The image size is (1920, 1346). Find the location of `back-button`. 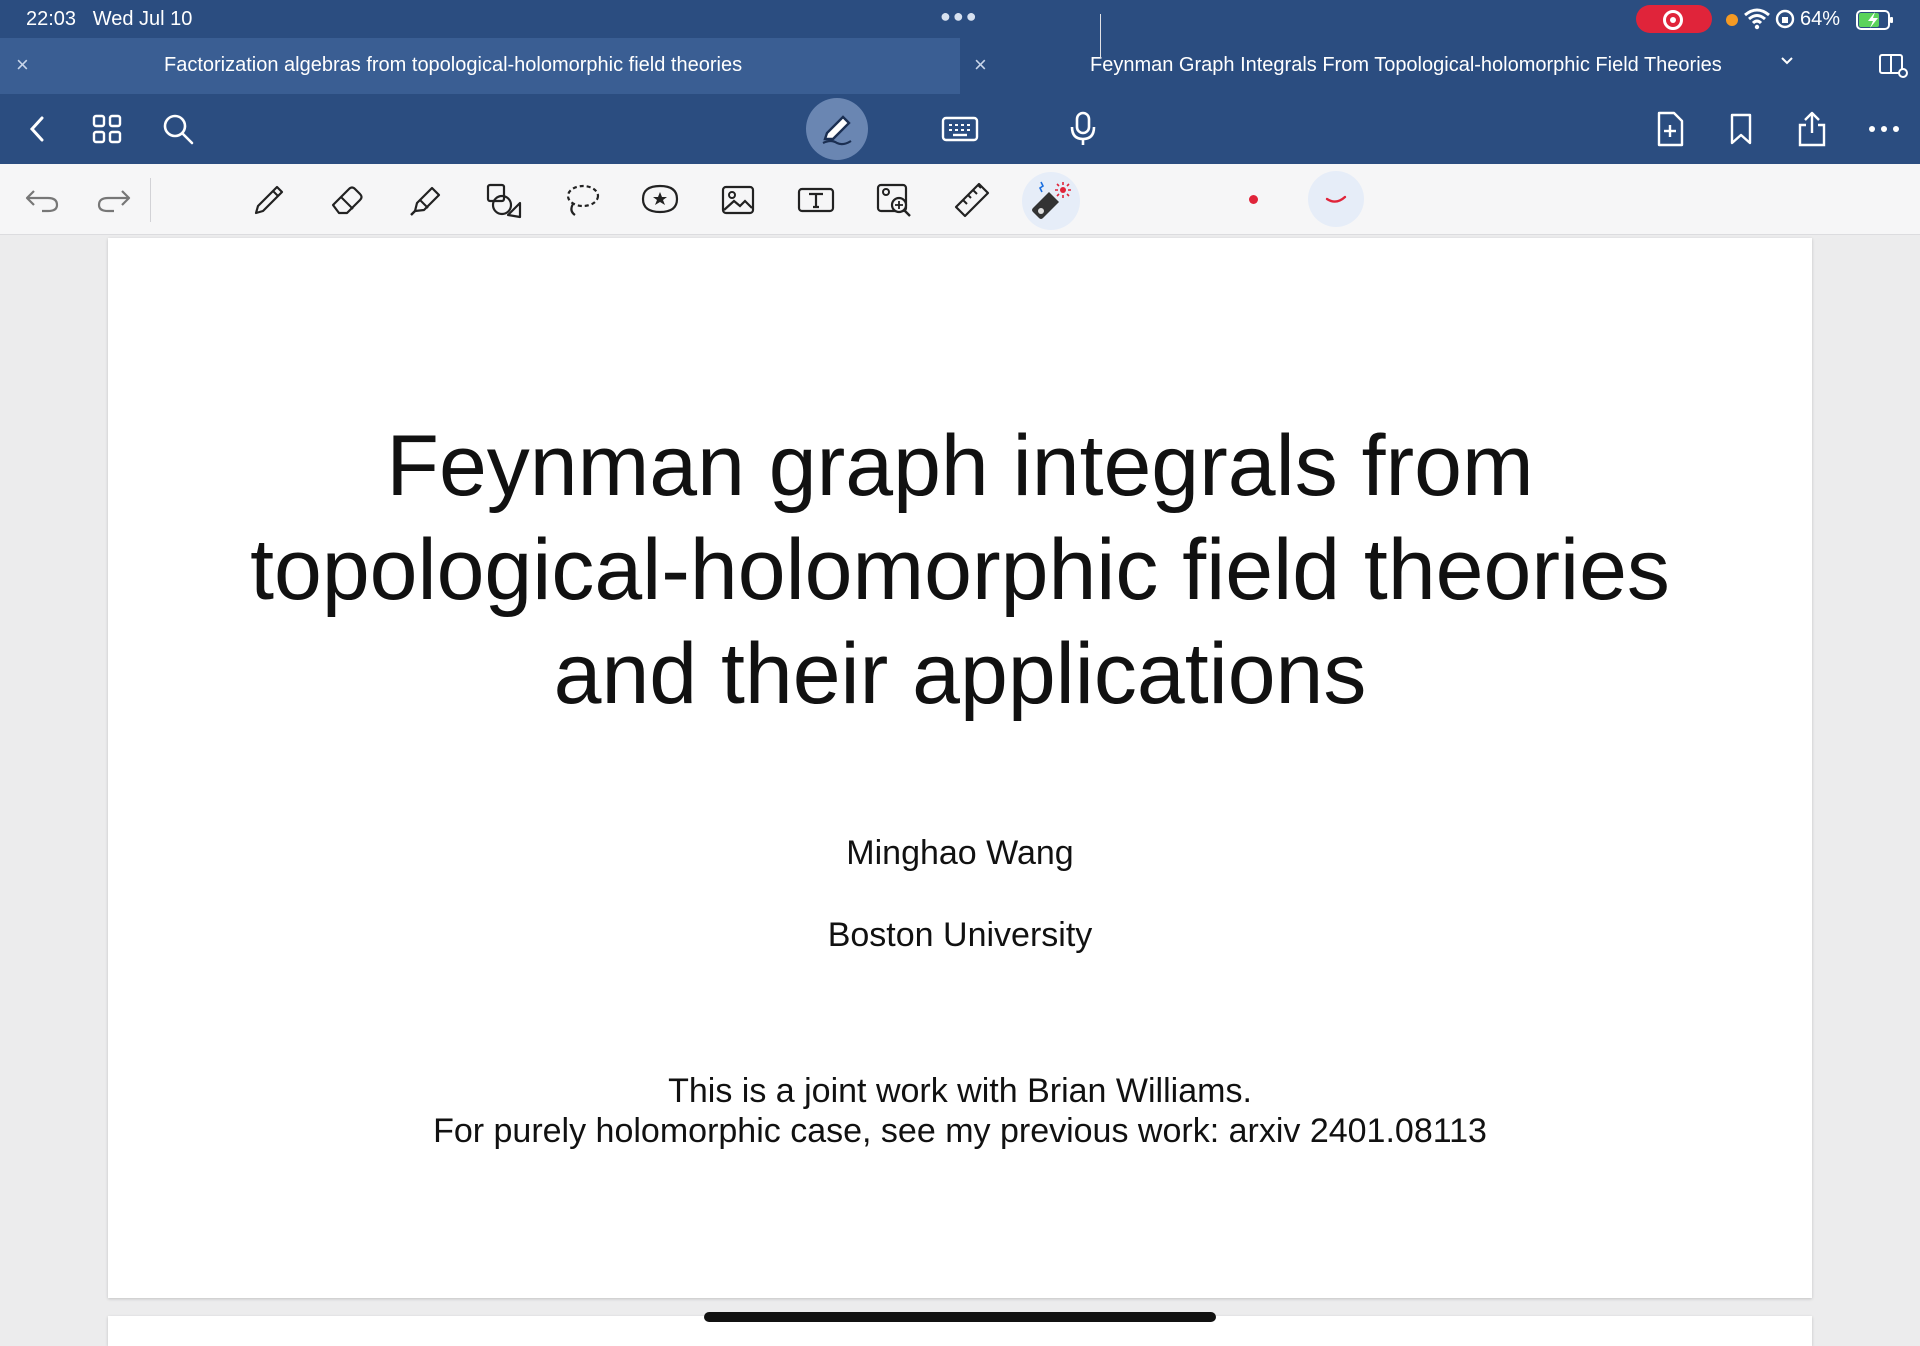

back-button is located at coordinates (37, 129).